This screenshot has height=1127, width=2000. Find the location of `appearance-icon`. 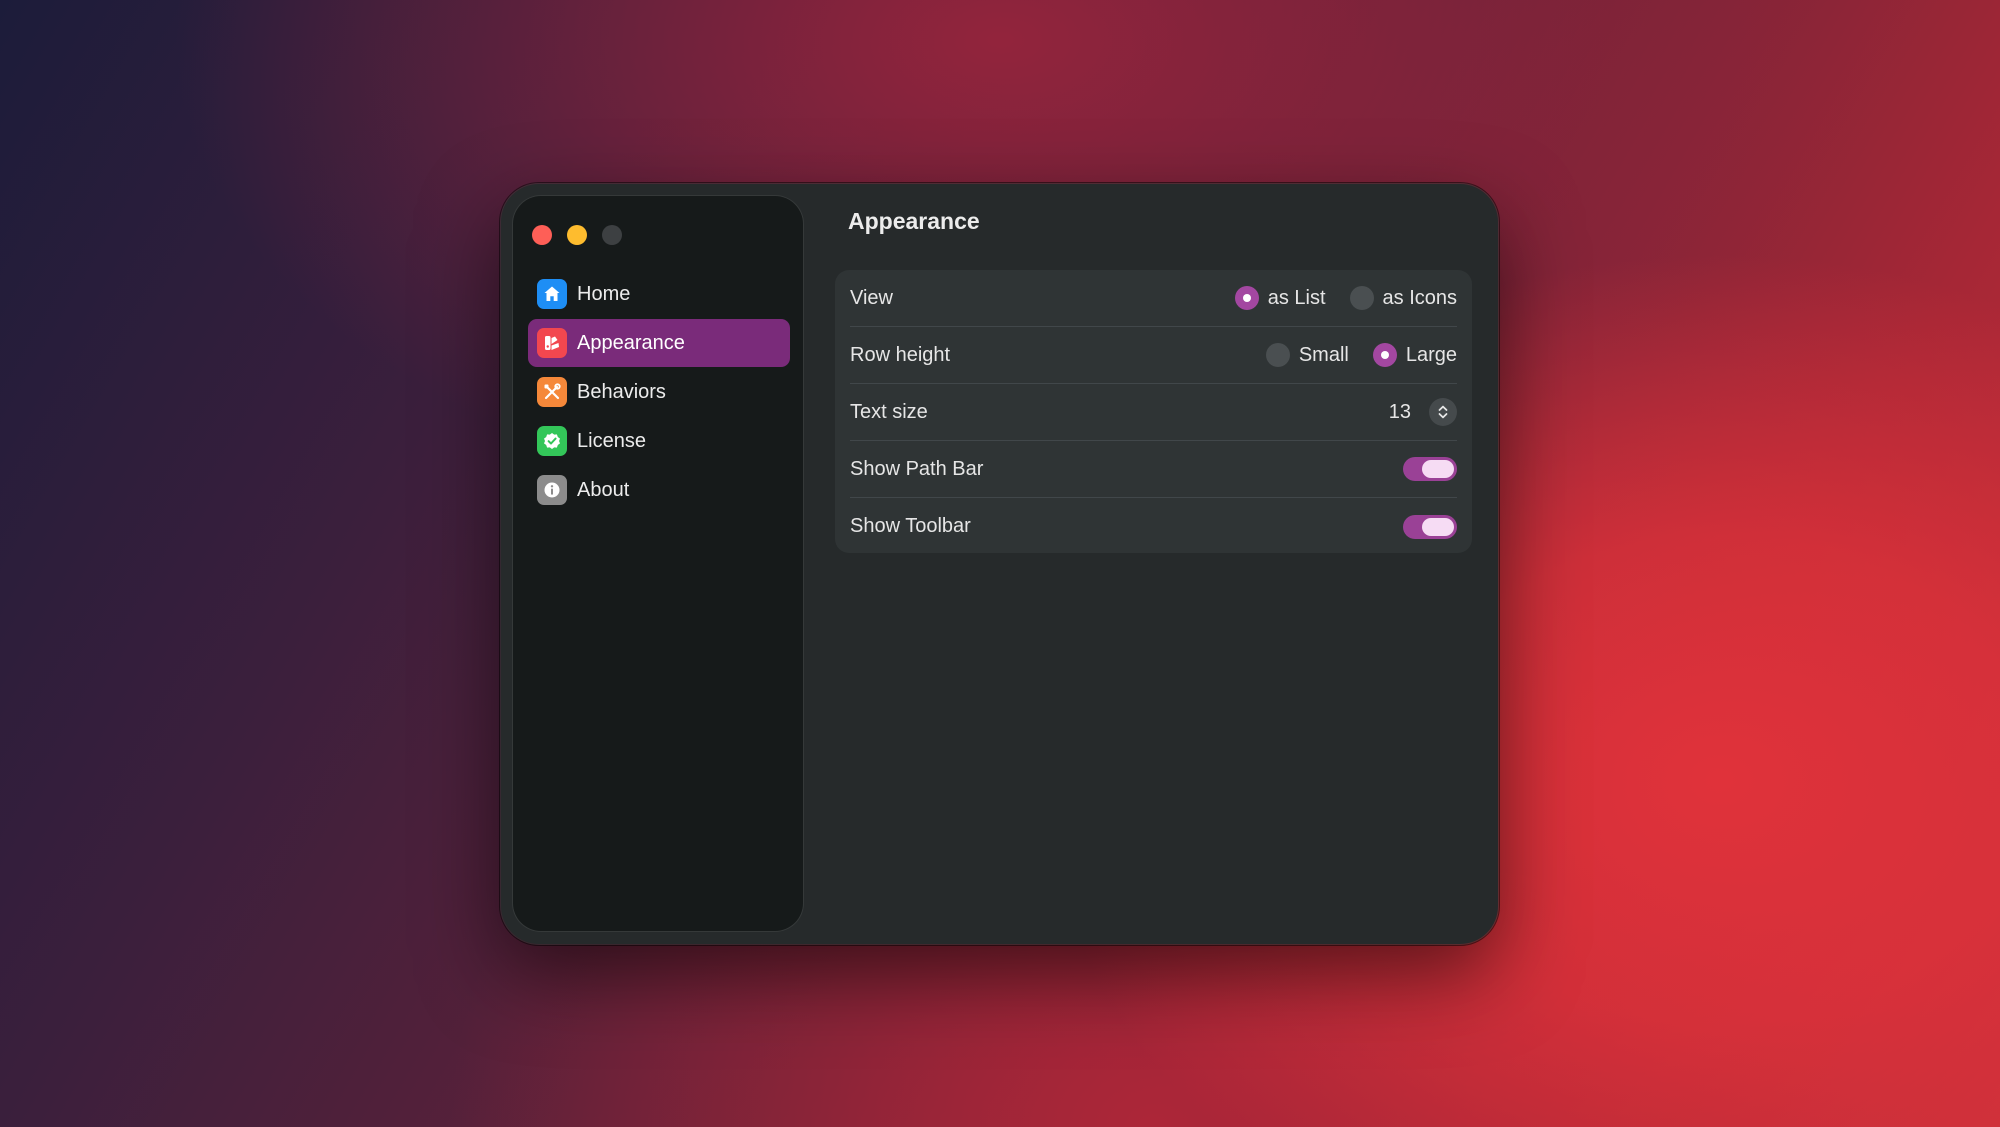

appearance-icon is located at coordinates (552, 343).